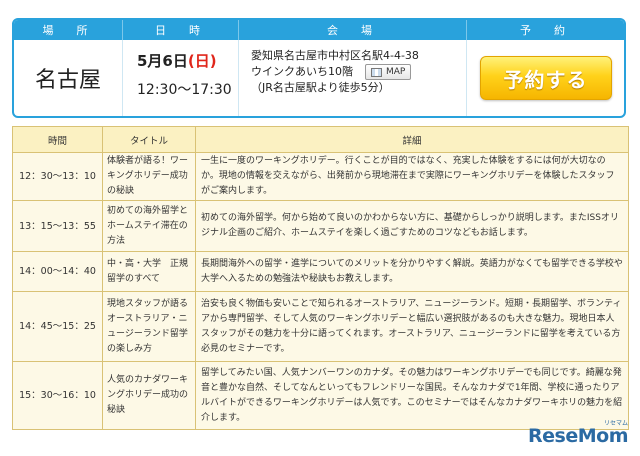  Describe the element at coordinates (412, 139) in the screenshot. I see `column-header-detail: 詳細` at that location.